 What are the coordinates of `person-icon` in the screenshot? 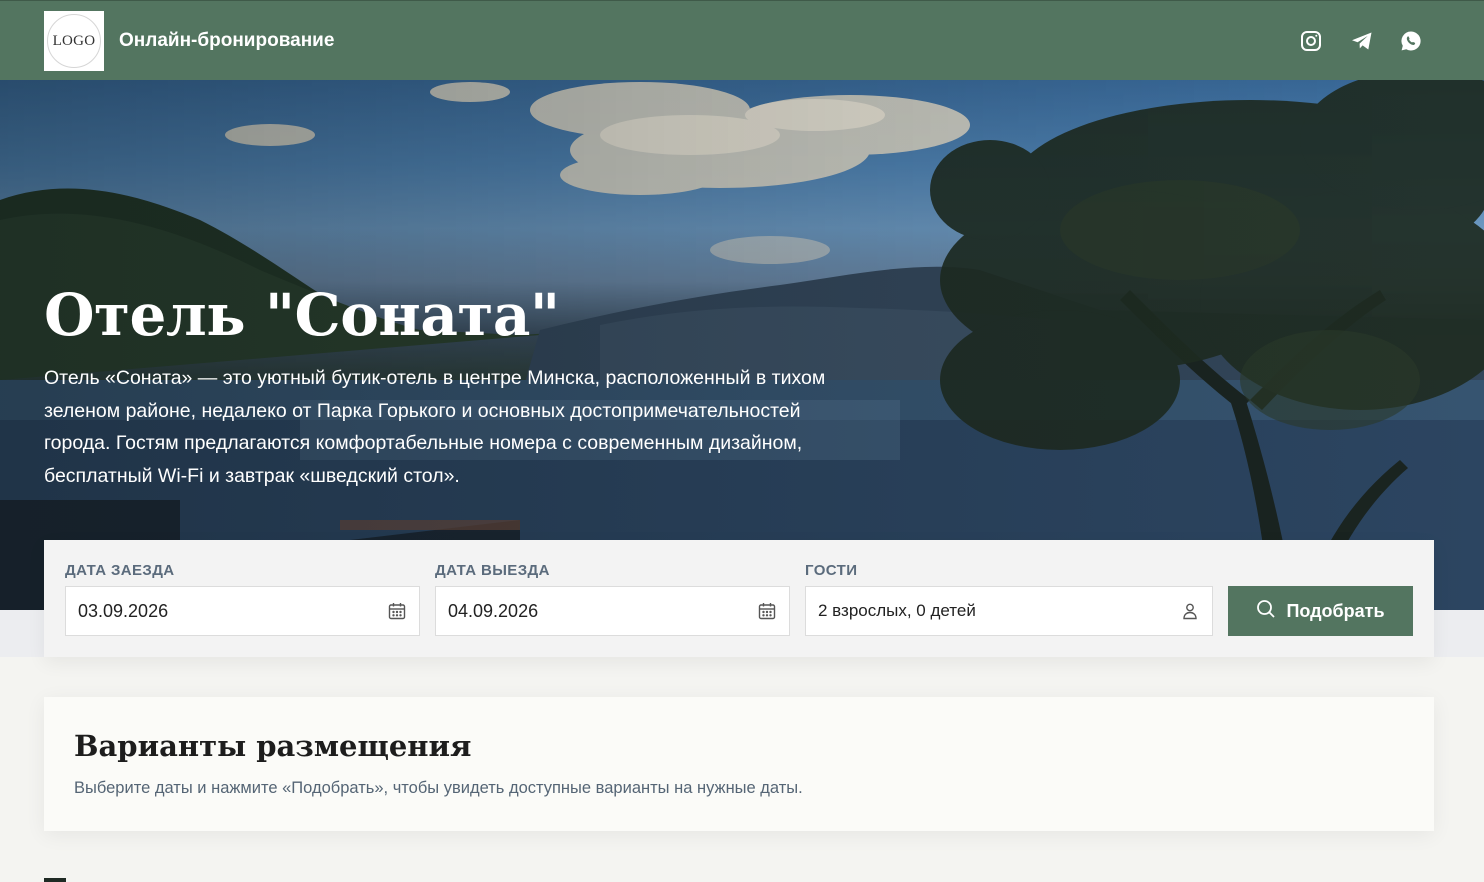 It's located at (1190, 611).